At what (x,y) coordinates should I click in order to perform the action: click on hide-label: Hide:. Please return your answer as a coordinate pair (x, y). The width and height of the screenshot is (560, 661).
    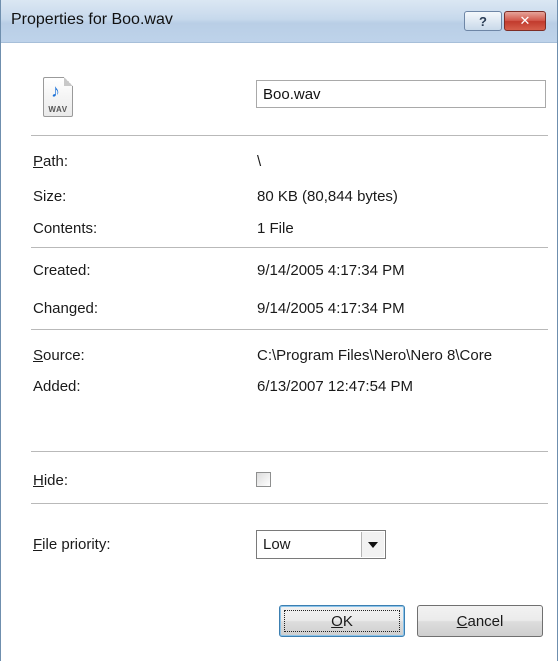
    Looking at the image, I should click on (51, 480).